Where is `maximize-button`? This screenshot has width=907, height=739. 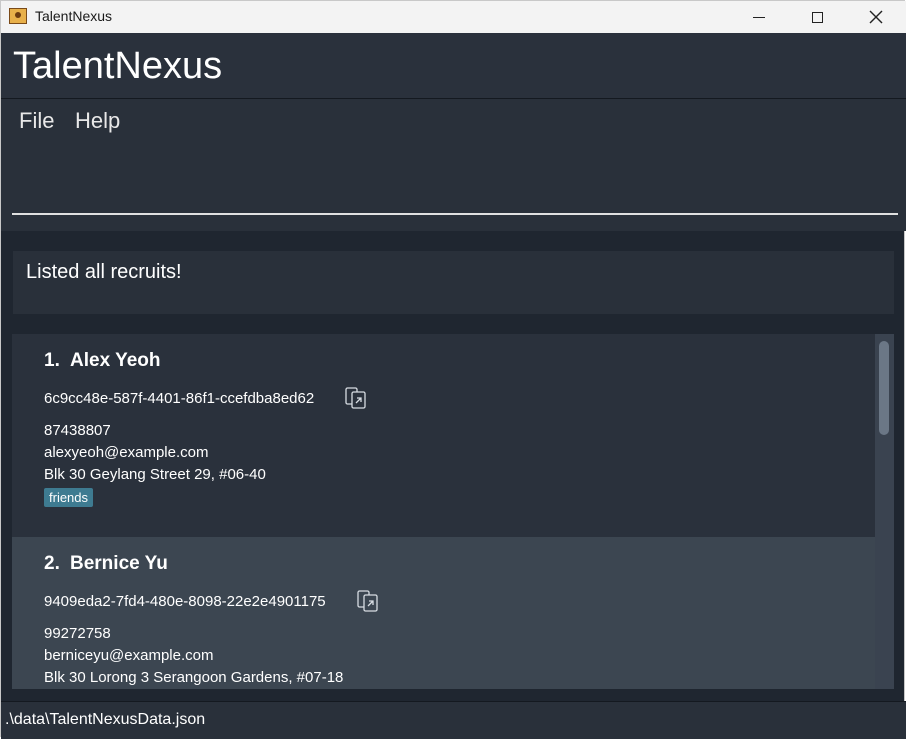 maximize-button is located at coordinates (817, 17).